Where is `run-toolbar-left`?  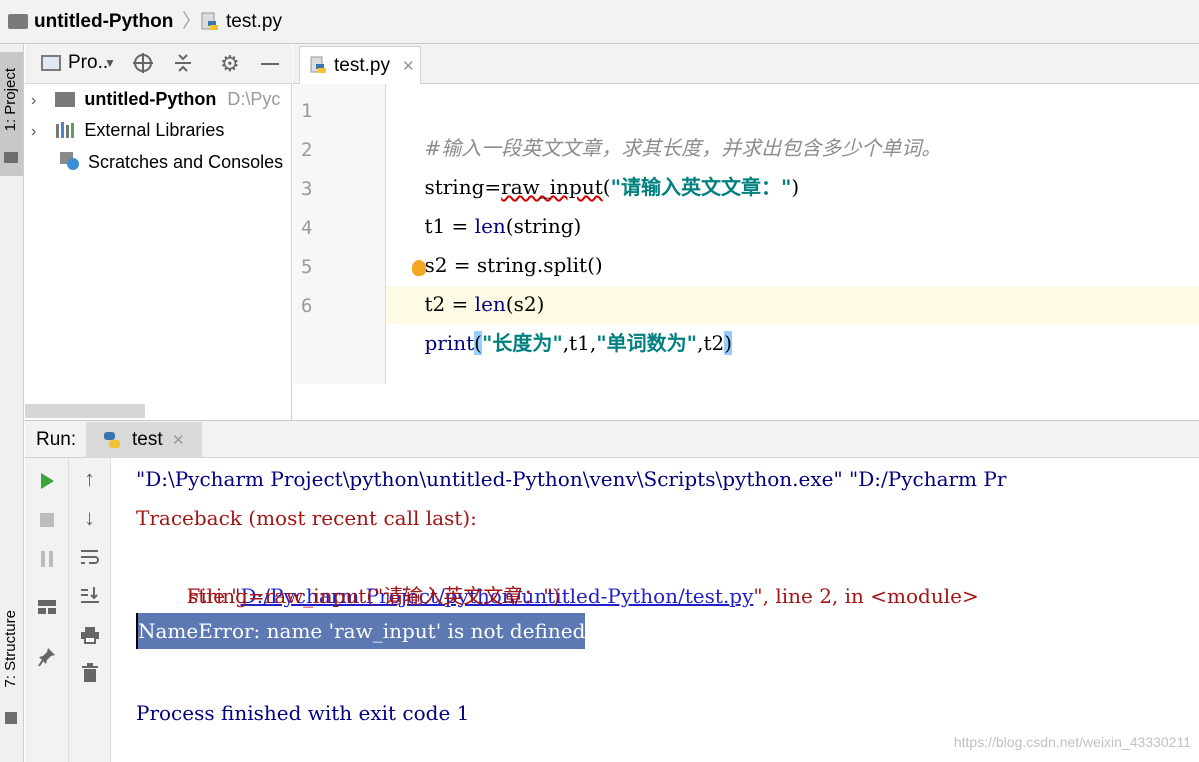 run-toolbar-left is located at coordinates (47, 610).